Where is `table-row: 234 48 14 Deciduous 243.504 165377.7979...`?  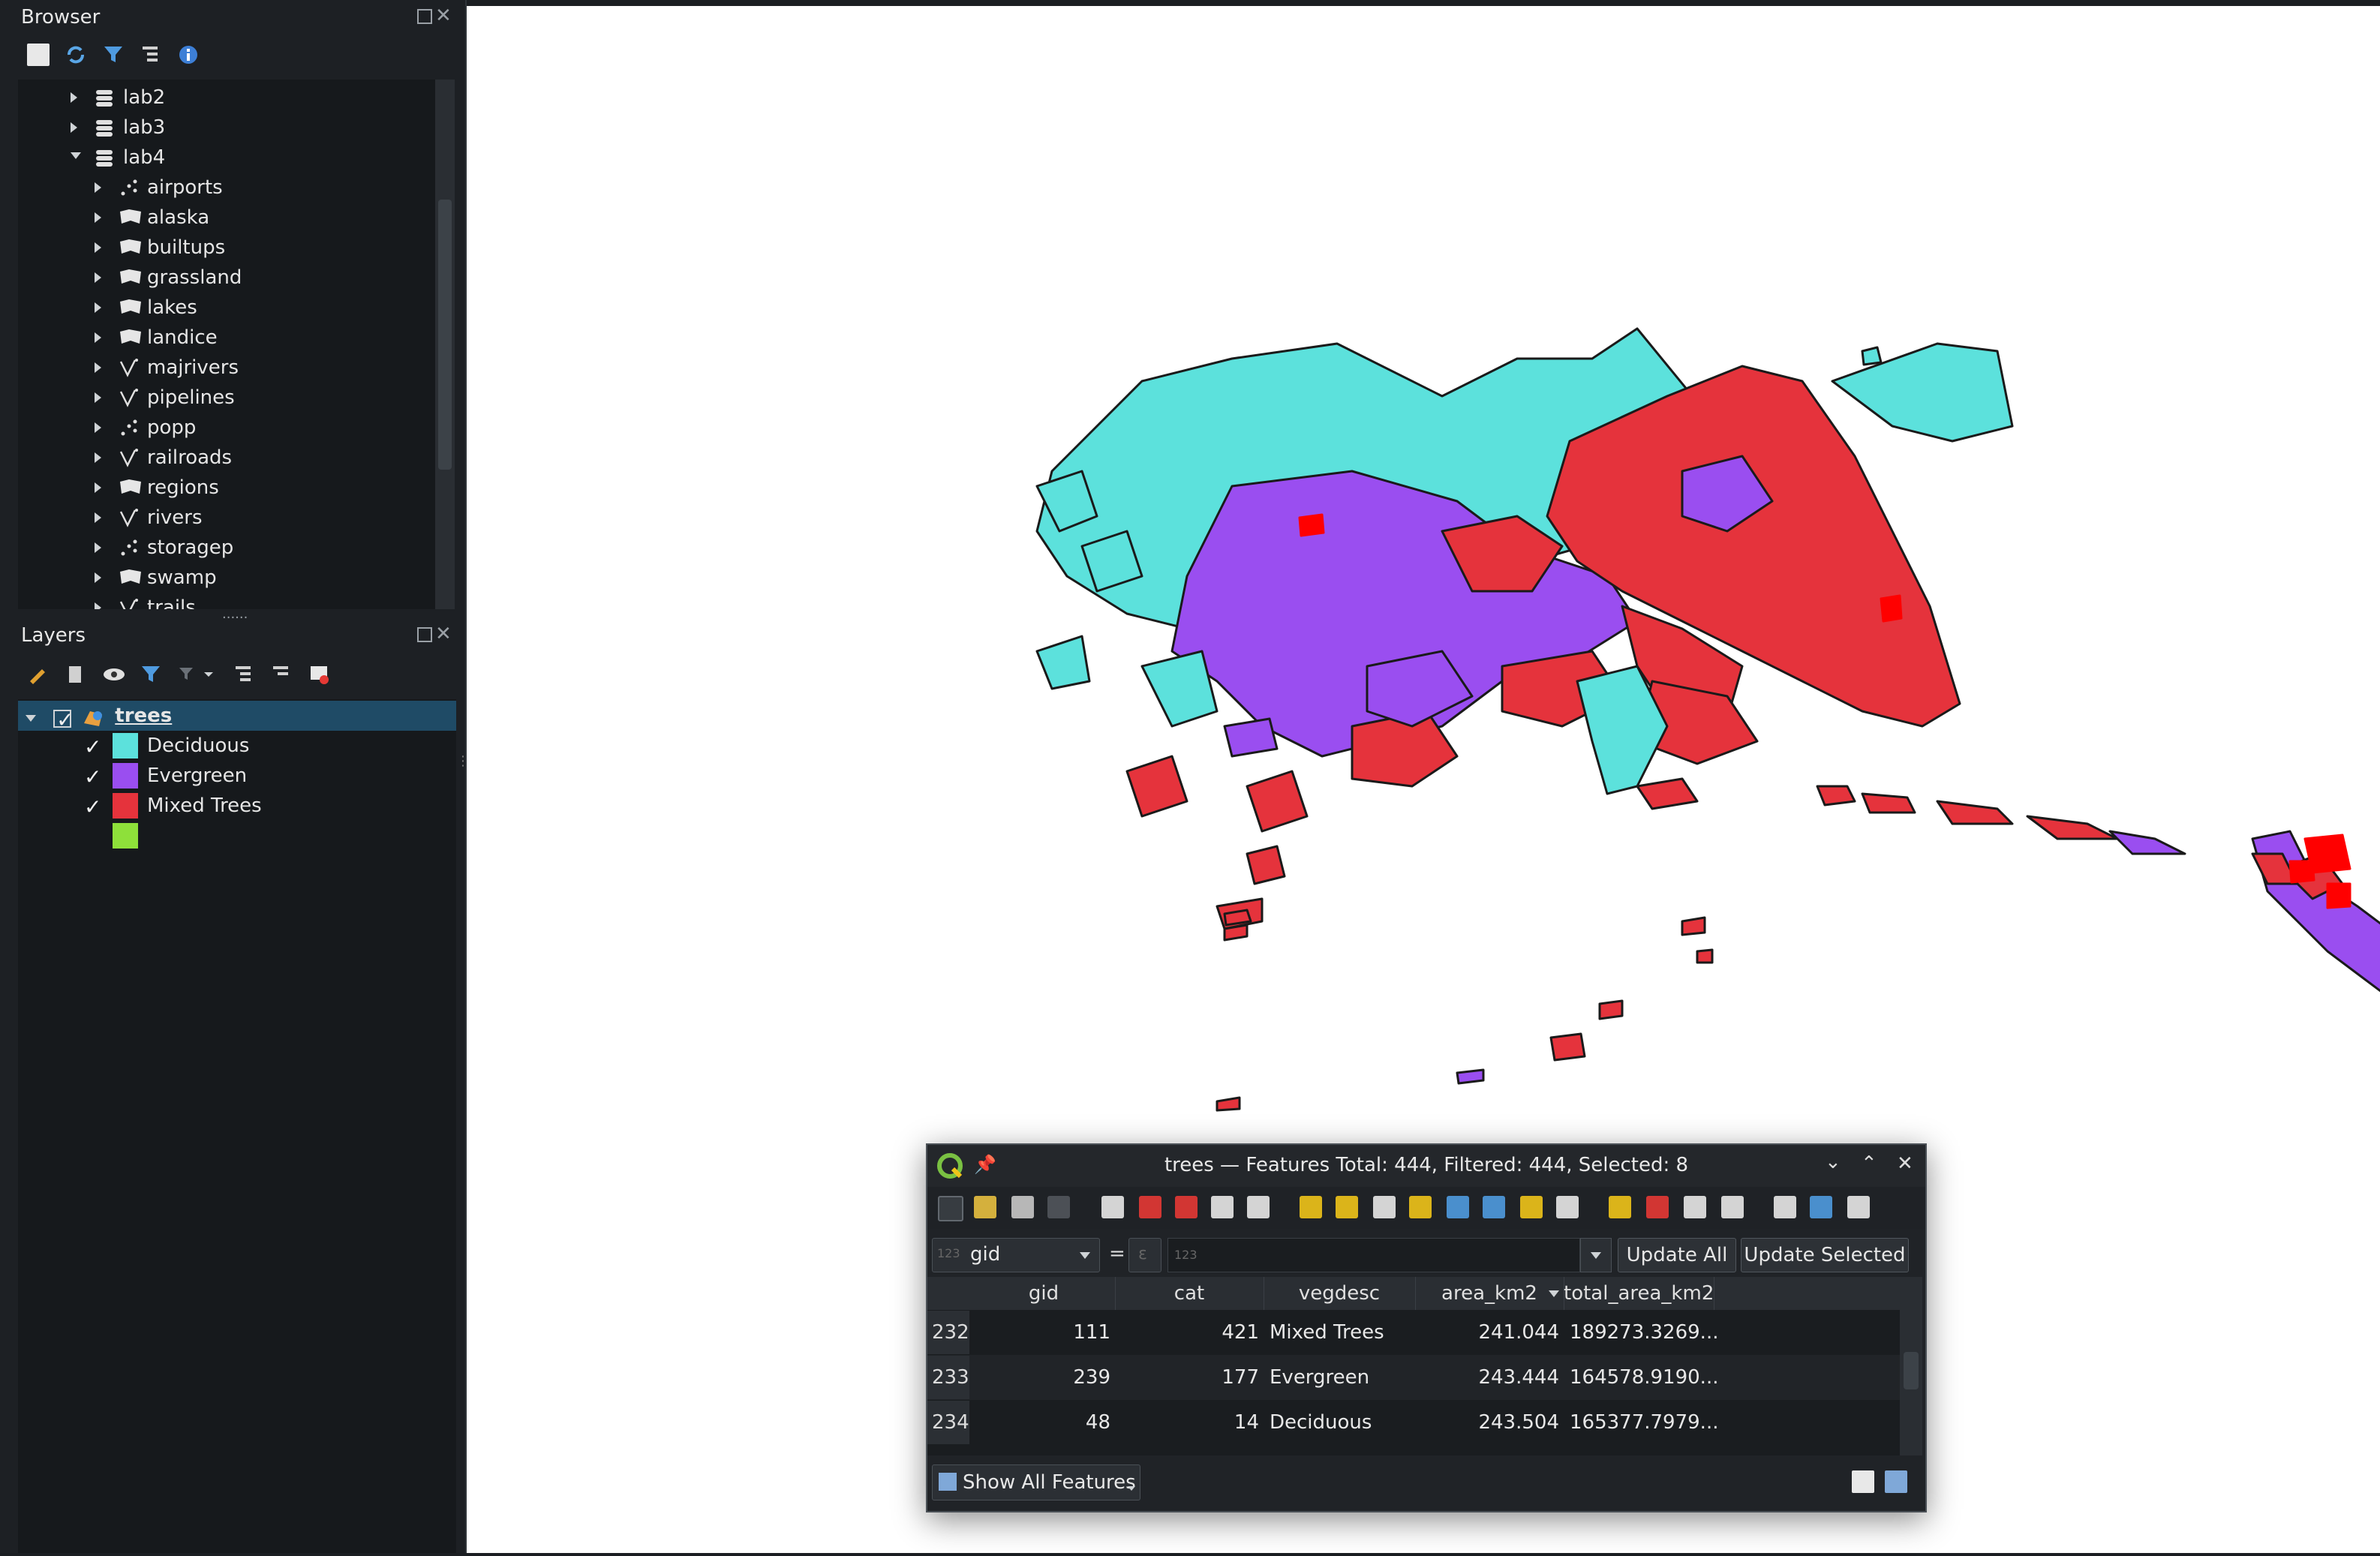
table-row: 234 48 14 Deciduous 243.504 165377.7979... is located at coordinates (1413, 1423).